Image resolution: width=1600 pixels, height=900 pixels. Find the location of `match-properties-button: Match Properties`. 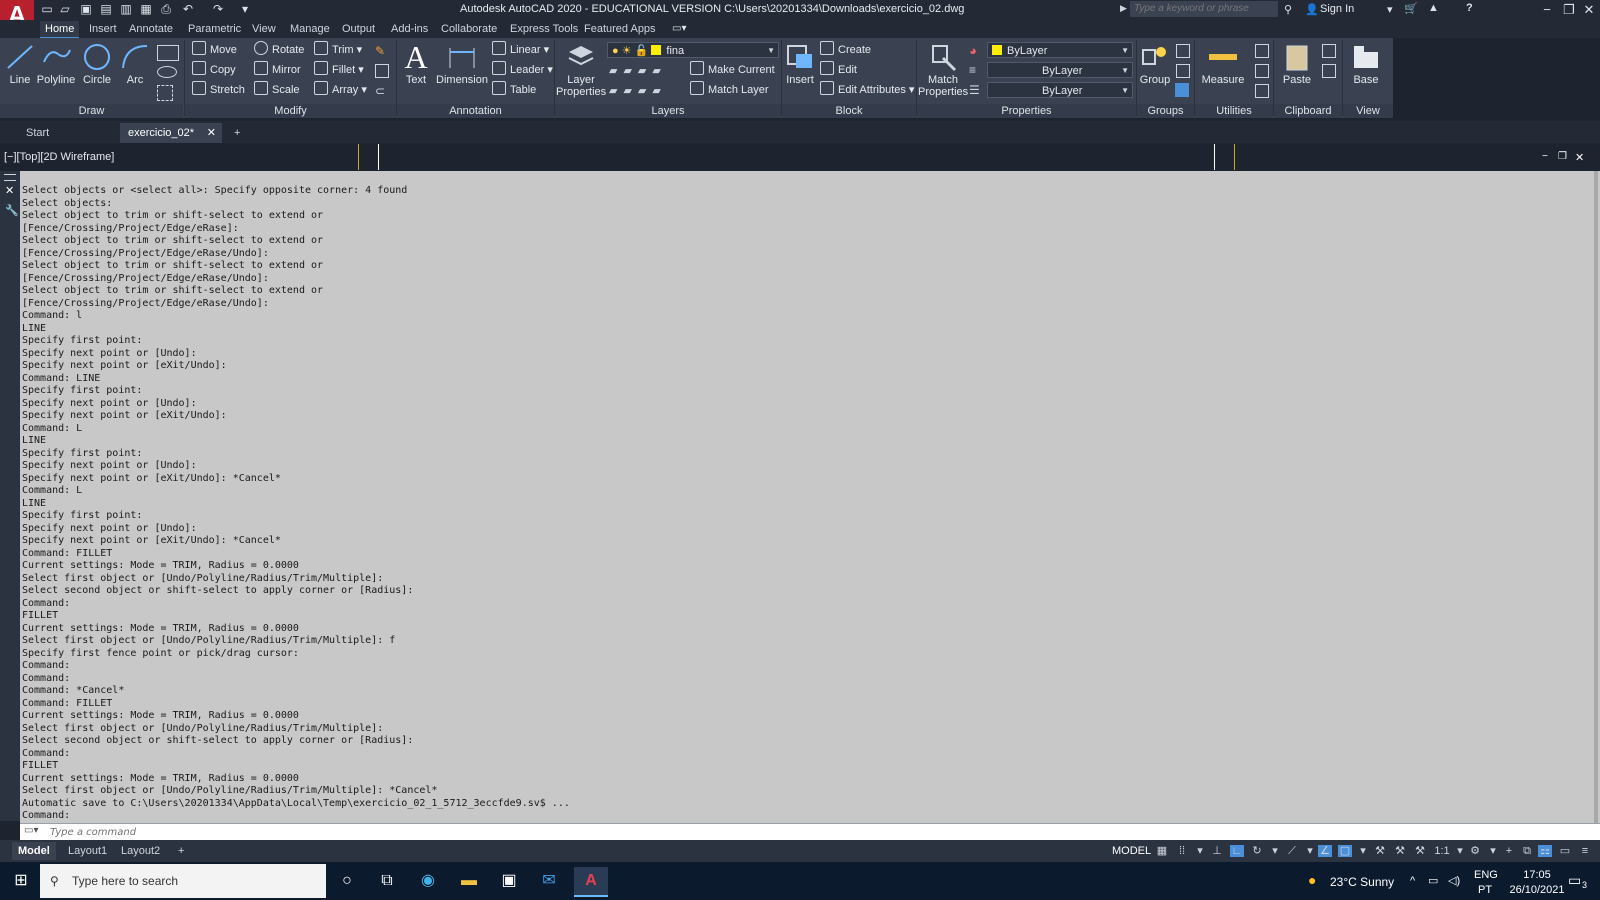

match-properties-button: Match Properties is located at coordinates (943, 70).